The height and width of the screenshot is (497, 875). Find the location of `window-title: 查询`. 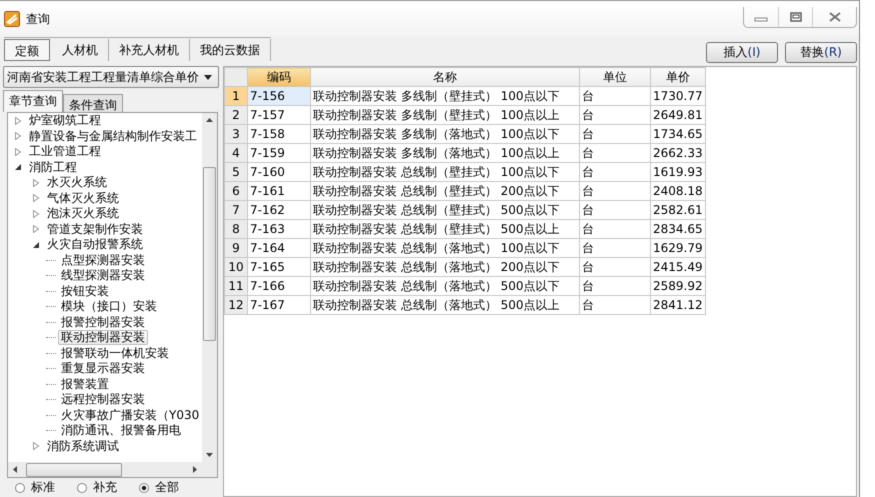

window-title: 查询 is located at coordinates (38, 19).